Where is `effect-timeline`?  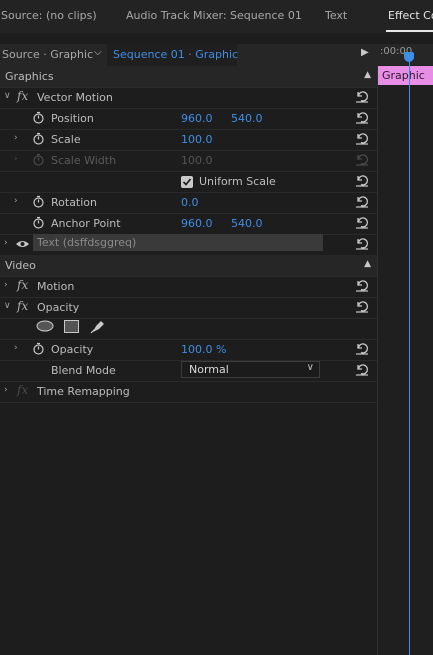
effect-timeline is located at coordinates (405, 349).